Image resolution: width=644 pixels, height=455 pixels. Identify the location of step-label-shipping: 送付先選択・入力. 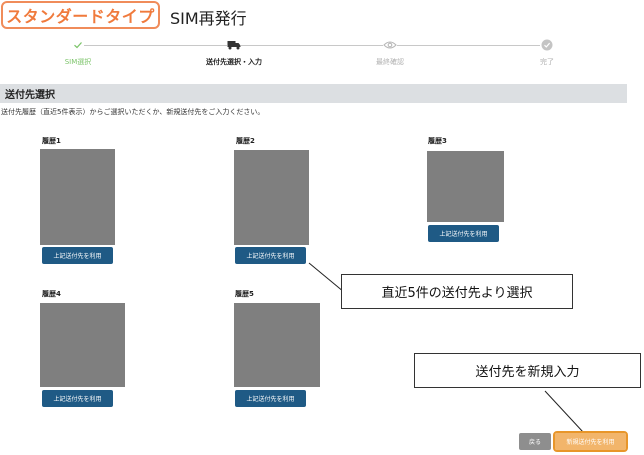
(234, 62).